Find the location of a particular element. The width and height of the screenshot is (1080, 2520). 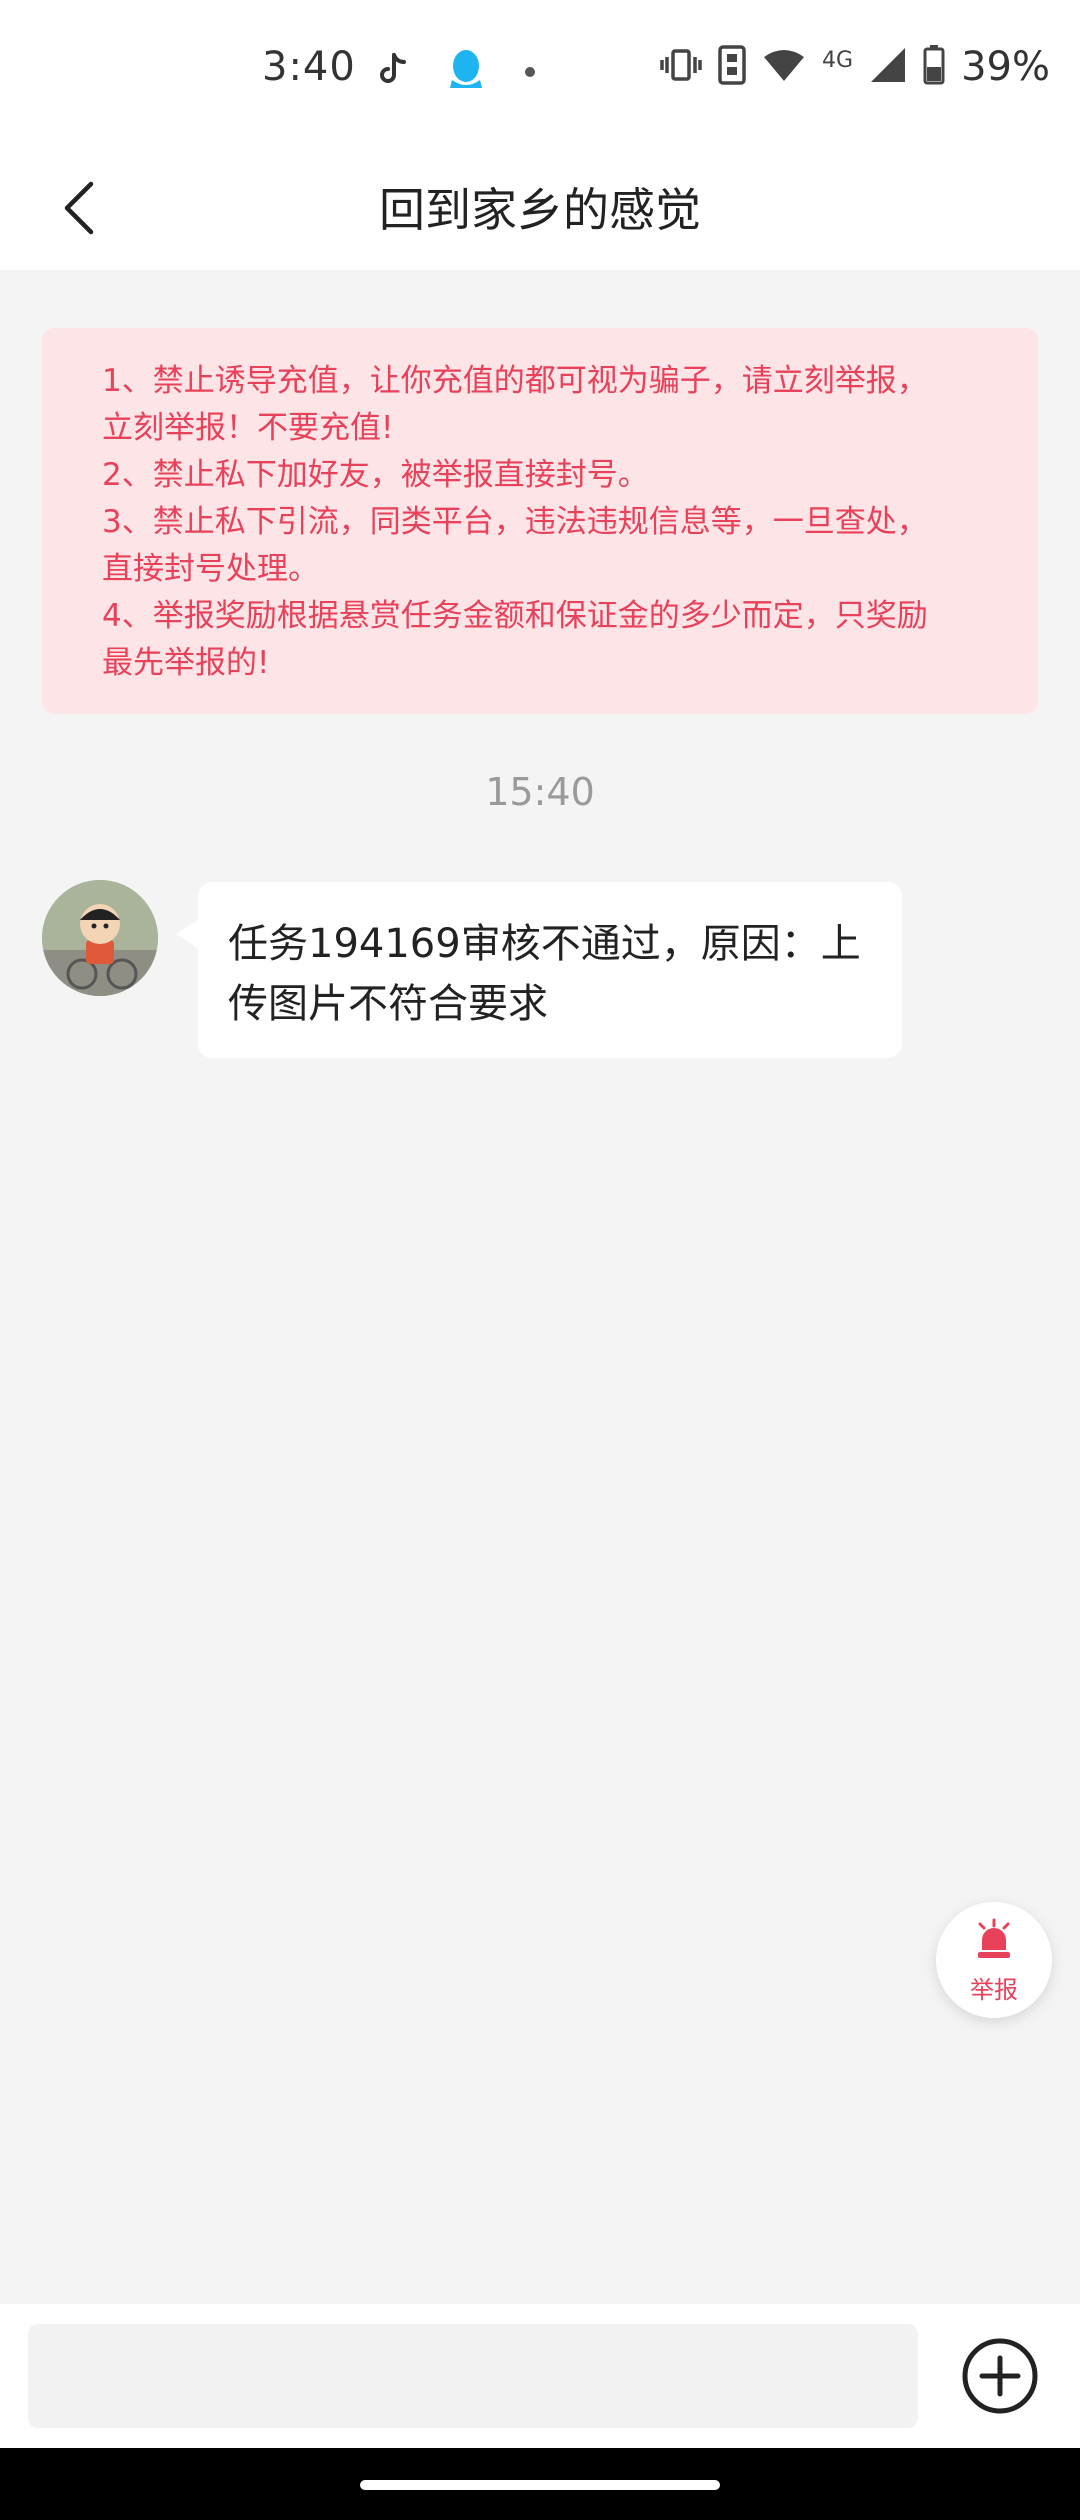

page-title: 回到家乡的感觉 is located at coordinates (540, 210).